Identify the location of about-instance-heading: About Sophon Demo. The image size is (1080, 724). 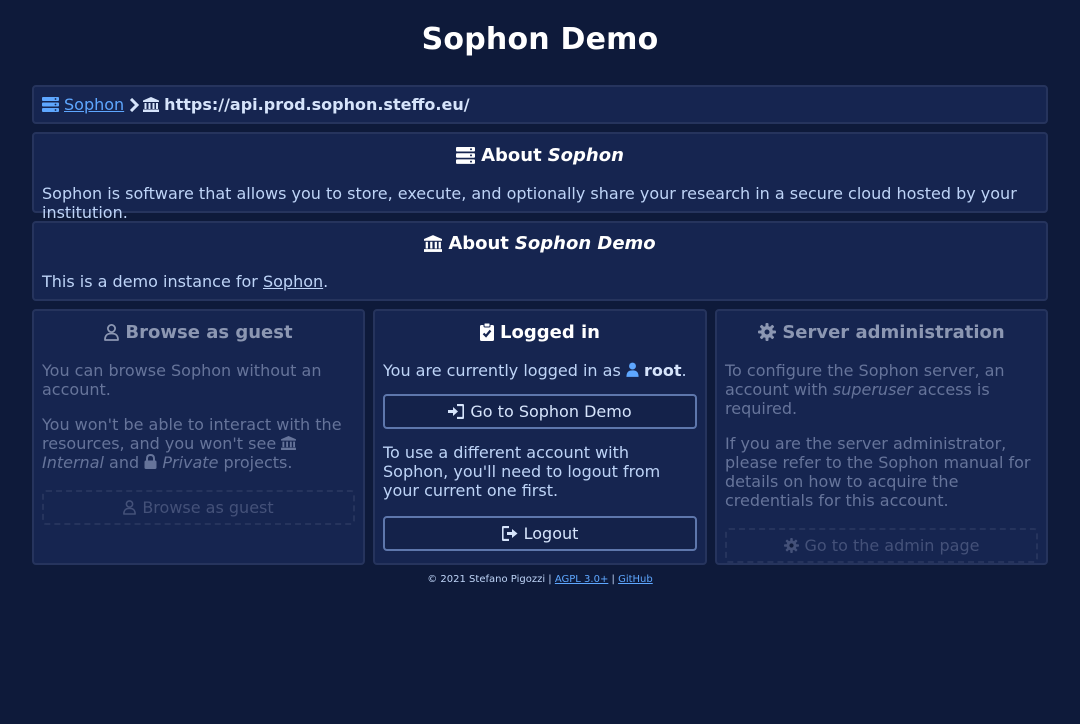
(540, 243).